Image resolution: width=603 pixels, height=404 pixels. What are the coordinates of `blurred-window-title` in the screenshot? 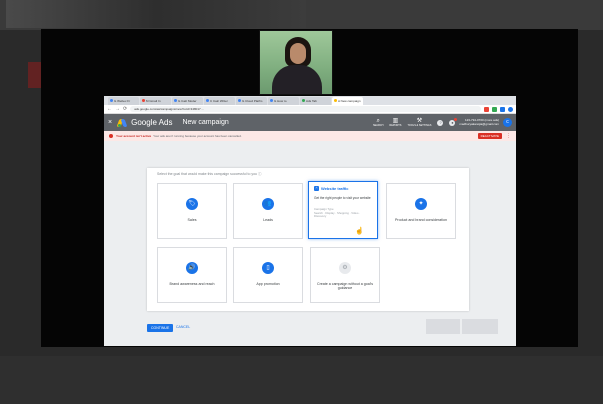 It's located at (156, 14).